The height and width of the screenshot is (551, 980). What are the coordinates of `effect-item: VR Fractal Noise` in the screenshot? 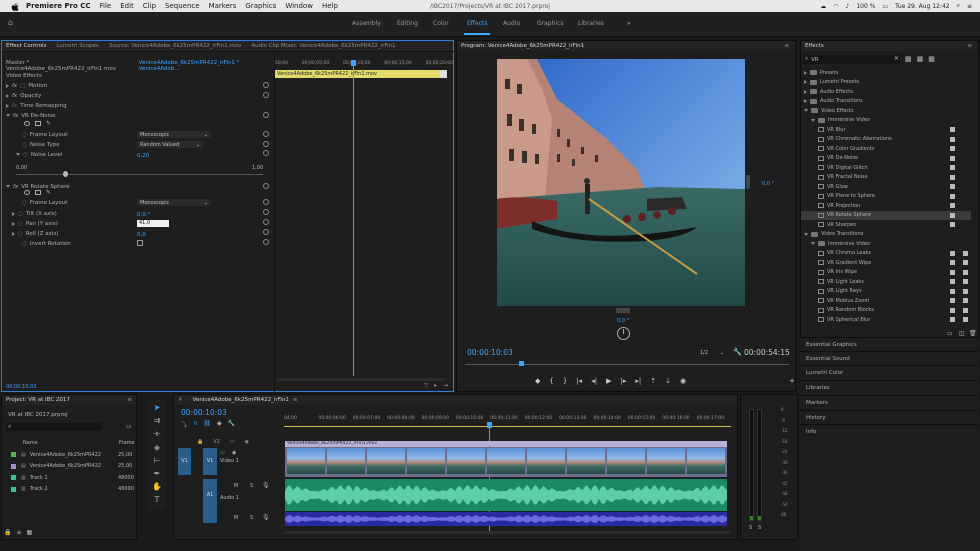 It's located at (886, 178).